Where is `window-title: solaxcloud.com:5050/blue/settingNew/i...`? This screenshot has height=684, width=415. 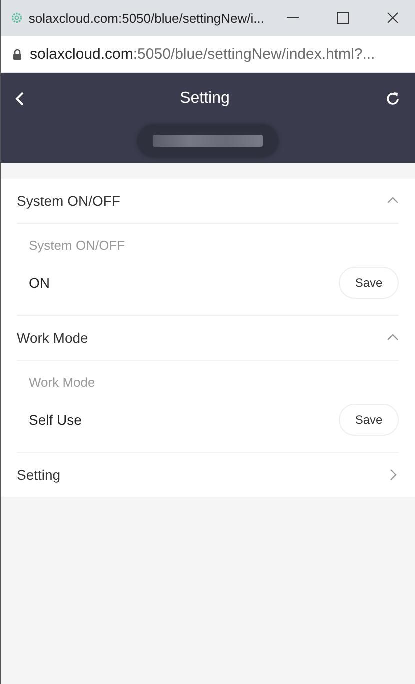
window-title: solaxcloud.com:5050/blue/settingNew/i... is located at coordinates (146, 18).